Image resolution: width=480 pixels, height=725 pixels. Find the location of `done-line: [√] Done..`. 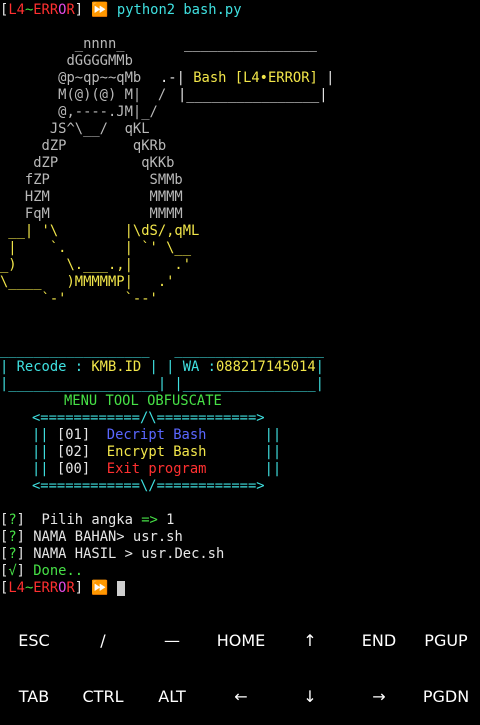

done-line: [√] Done.. is located at coordinates (42, 571).